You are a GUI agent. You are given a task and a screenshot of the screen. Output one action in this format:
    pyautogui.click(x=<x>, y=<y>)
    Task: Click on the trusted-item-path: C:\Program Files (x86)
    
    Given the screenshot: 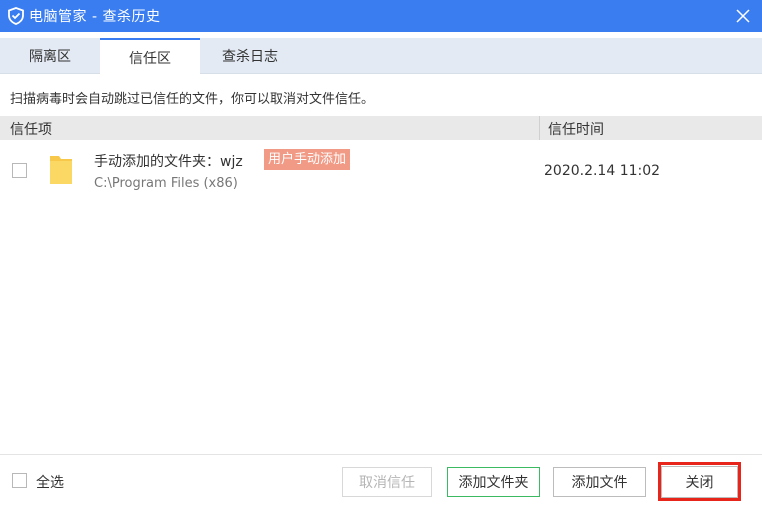 What is the action you would take?
    pyautogui.click(x=166, y=183)
    